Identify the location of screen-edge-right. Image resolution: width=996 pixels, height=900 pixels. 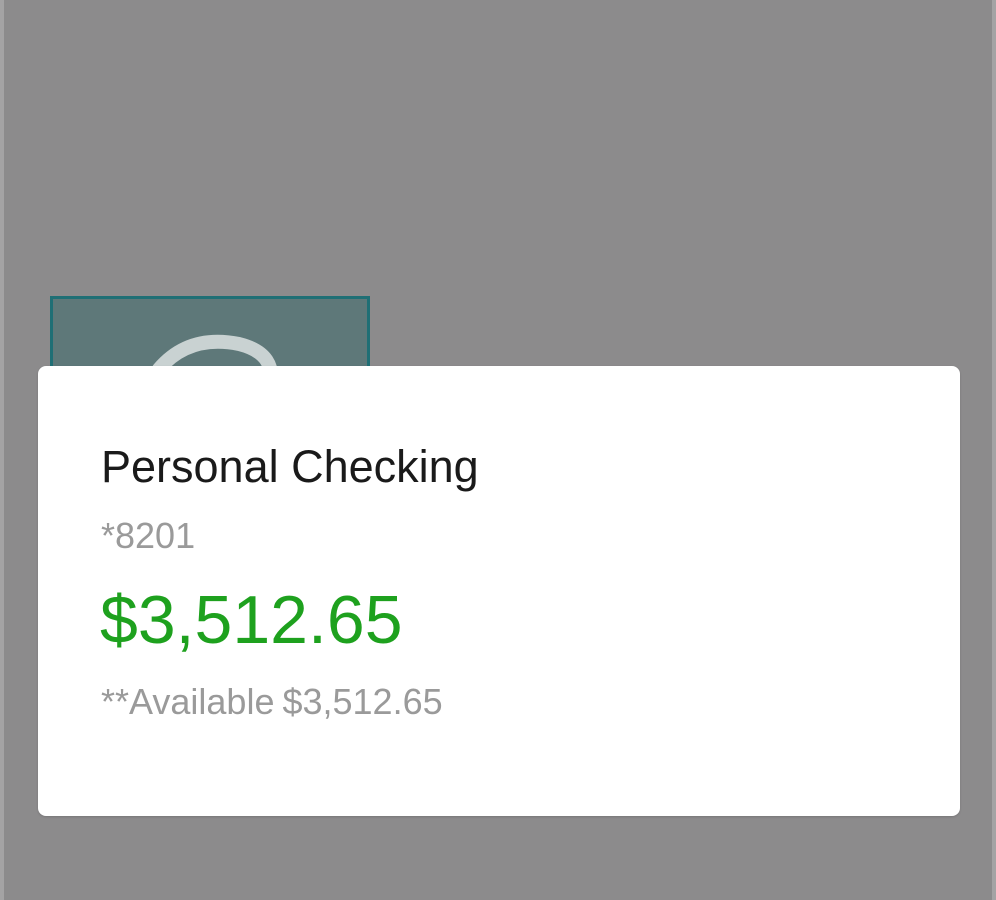
(994, 450).